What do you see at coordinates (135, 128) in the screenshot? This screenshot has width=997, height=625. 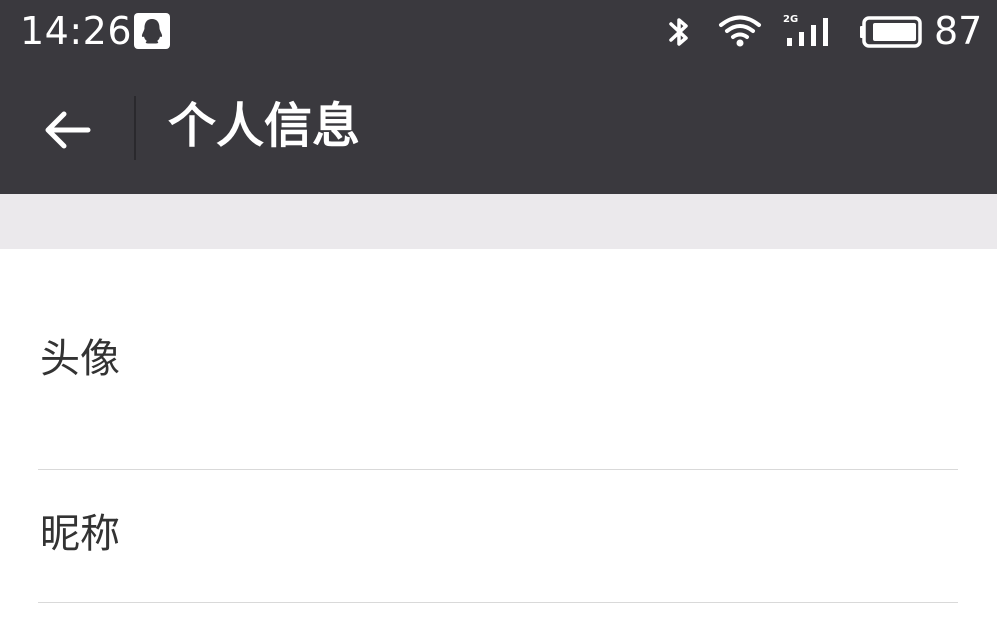 I see `app-bar-divider` at bounding box center [135, 128].